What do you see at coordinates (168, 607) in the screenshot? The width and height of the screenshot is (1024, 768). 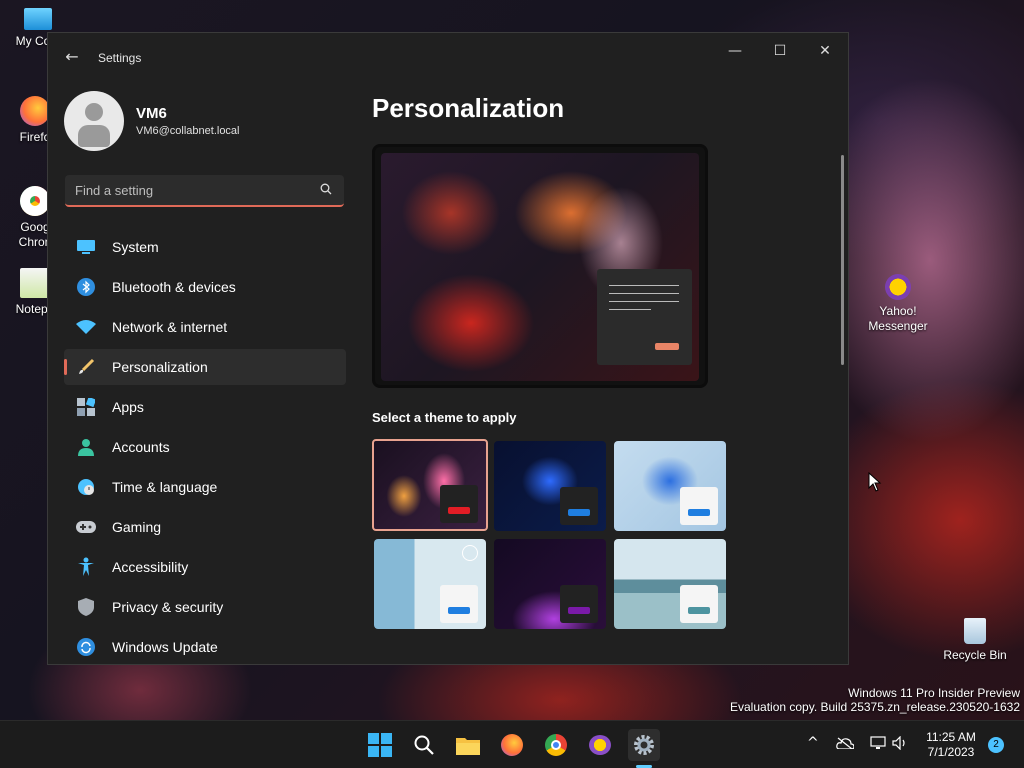 I see `sidebar-item-label: Privacy & security` at bounding box center [168, 607].